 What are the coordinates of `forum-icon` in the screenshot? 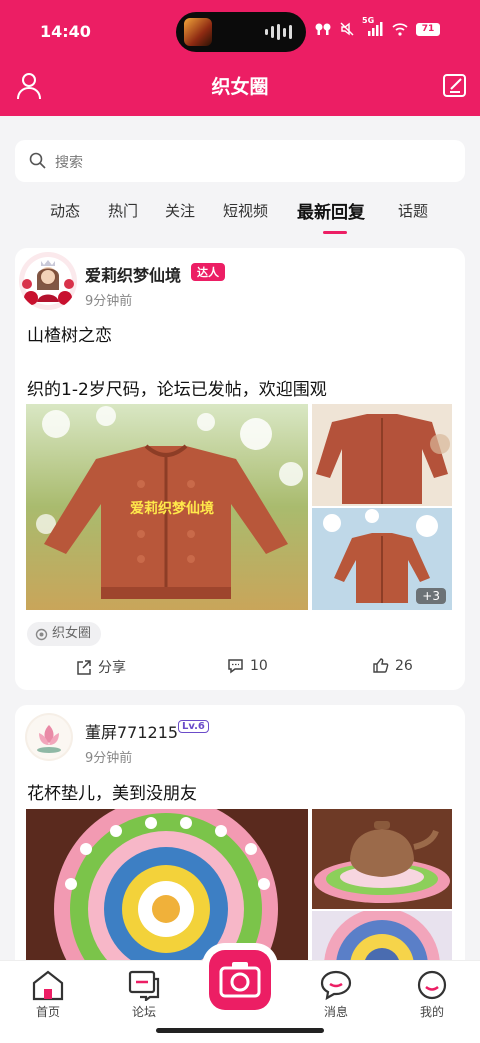 It's located at (144, 985).